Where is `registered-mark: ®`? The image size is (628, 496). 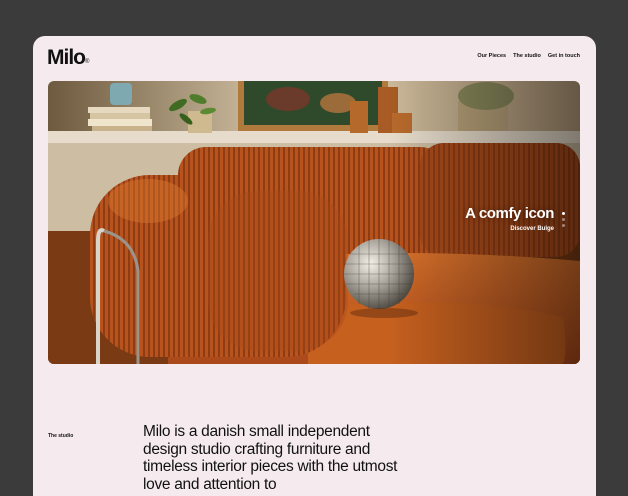
registered-mark: ® is located at coordinates (87, 62).